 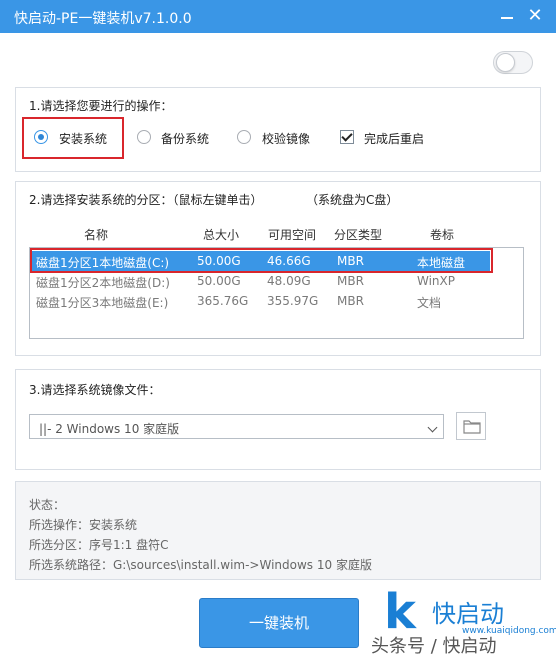 I want to click on partition-name: 磁盘1分区2本地磁盘(D:), so click(x=103, y=283).